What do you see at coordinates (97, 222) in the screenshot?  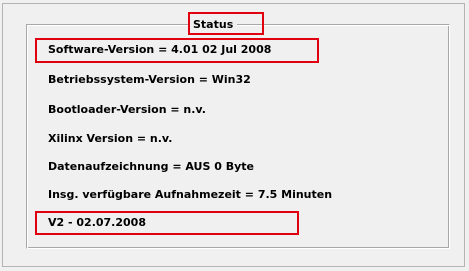 I see `build-version-text: V2 - 02.07.2008` at bounding box center [97, 222].